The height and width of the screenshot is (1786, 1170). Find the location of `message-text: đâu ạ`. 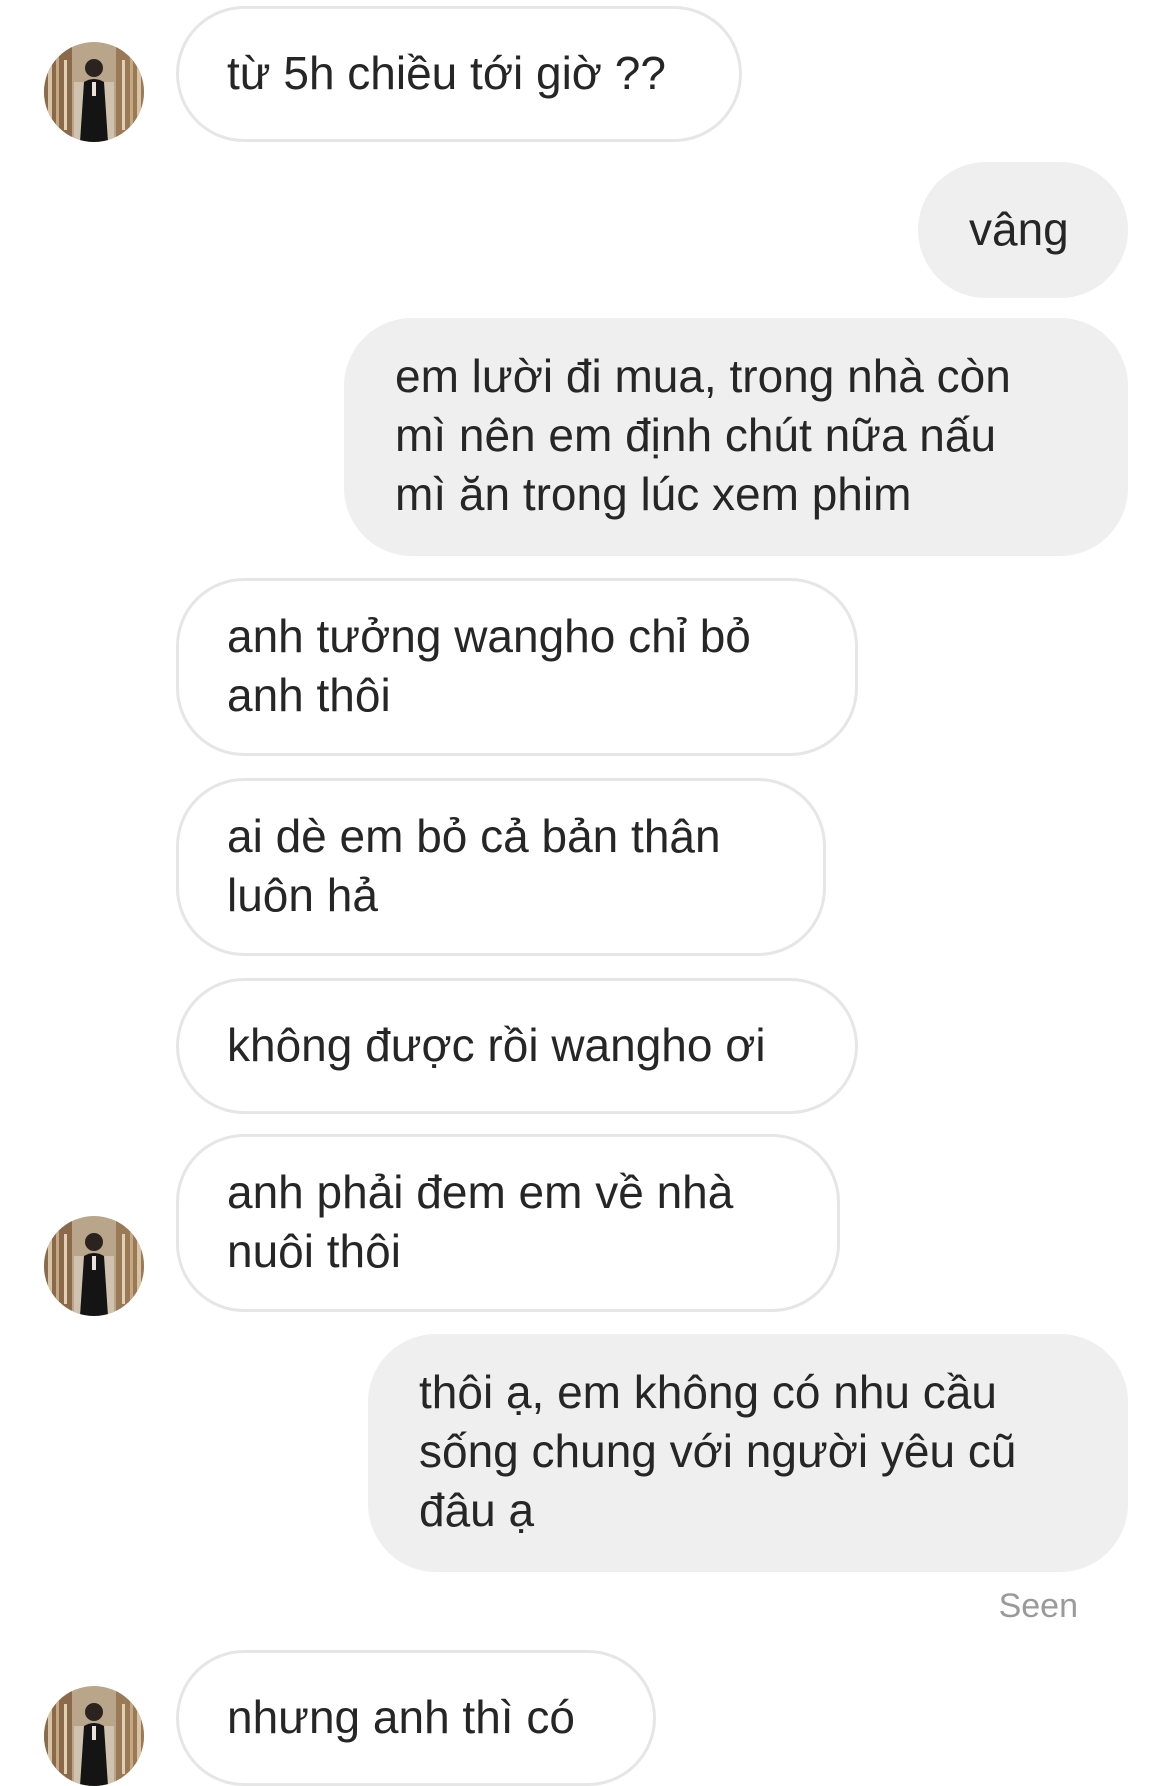

message-text: đâu ạ is located at coordinates (477, 1510).